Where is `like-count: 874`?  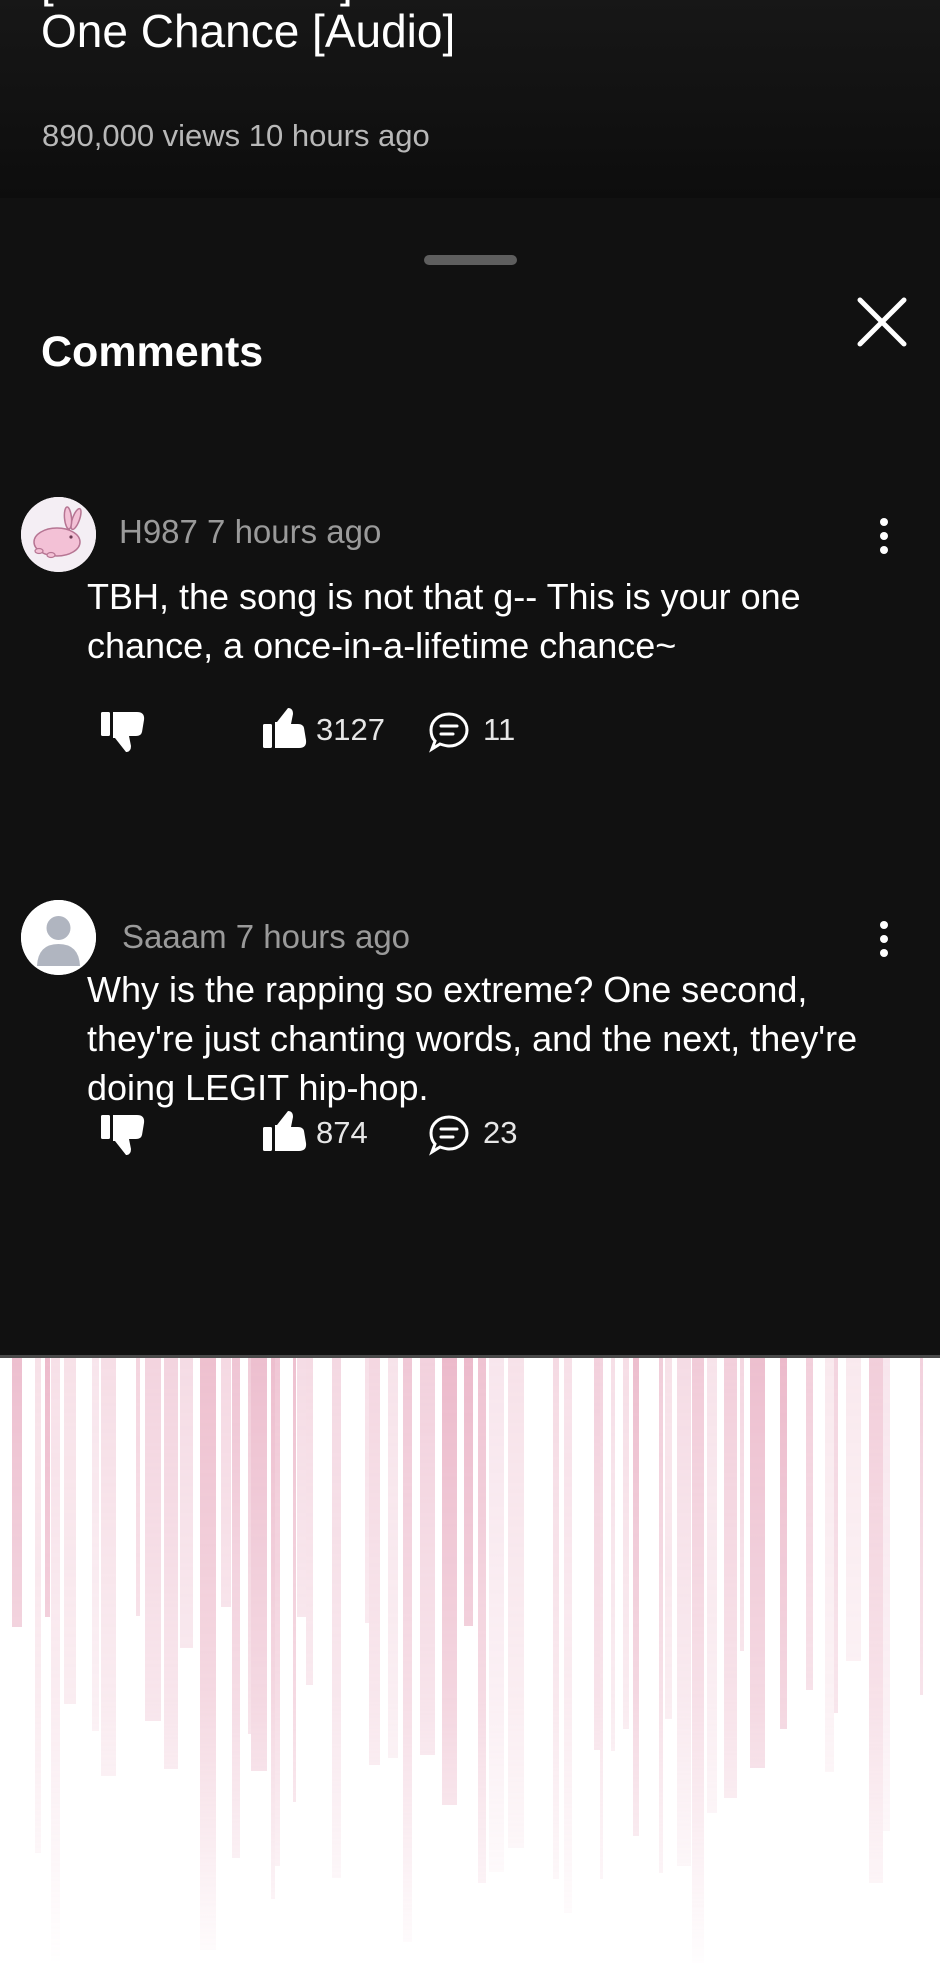 like-count: 874 is located at coordinates (342, 1132).